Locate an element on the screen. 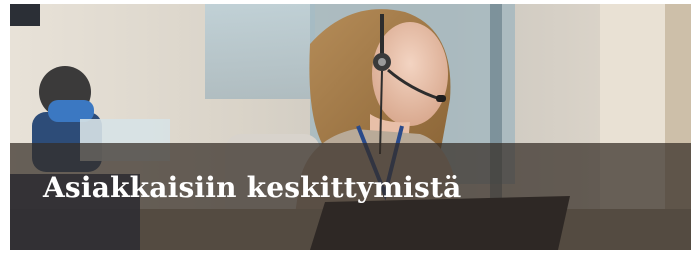 Image resolution: width=698 pixels, height=253 pixels. banner-title: Asiakkaisiin keskittymistä is located at coordinates (252, 187).